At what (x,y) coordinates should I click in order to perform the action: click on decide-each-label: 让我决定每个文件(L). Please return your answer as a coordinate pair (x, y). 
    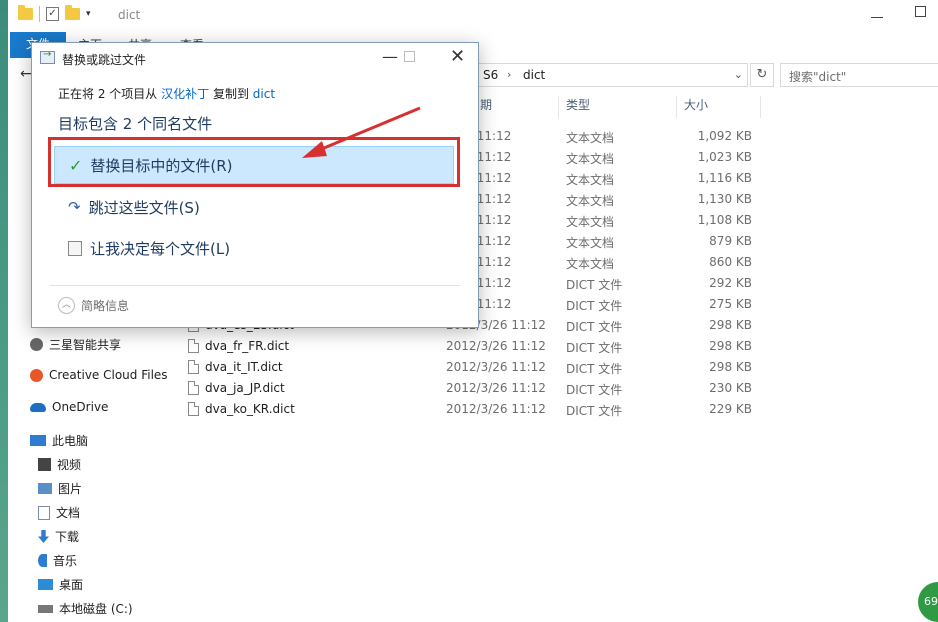
    Looking at the image, I should click on (160, 248).